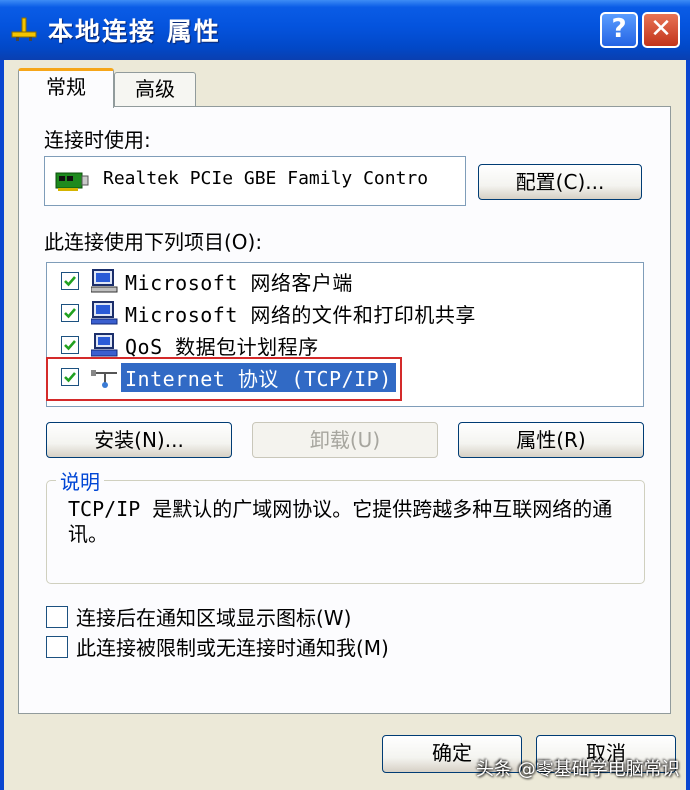  I want to click on window-title: 本地连接 属性, so click(134, 31).